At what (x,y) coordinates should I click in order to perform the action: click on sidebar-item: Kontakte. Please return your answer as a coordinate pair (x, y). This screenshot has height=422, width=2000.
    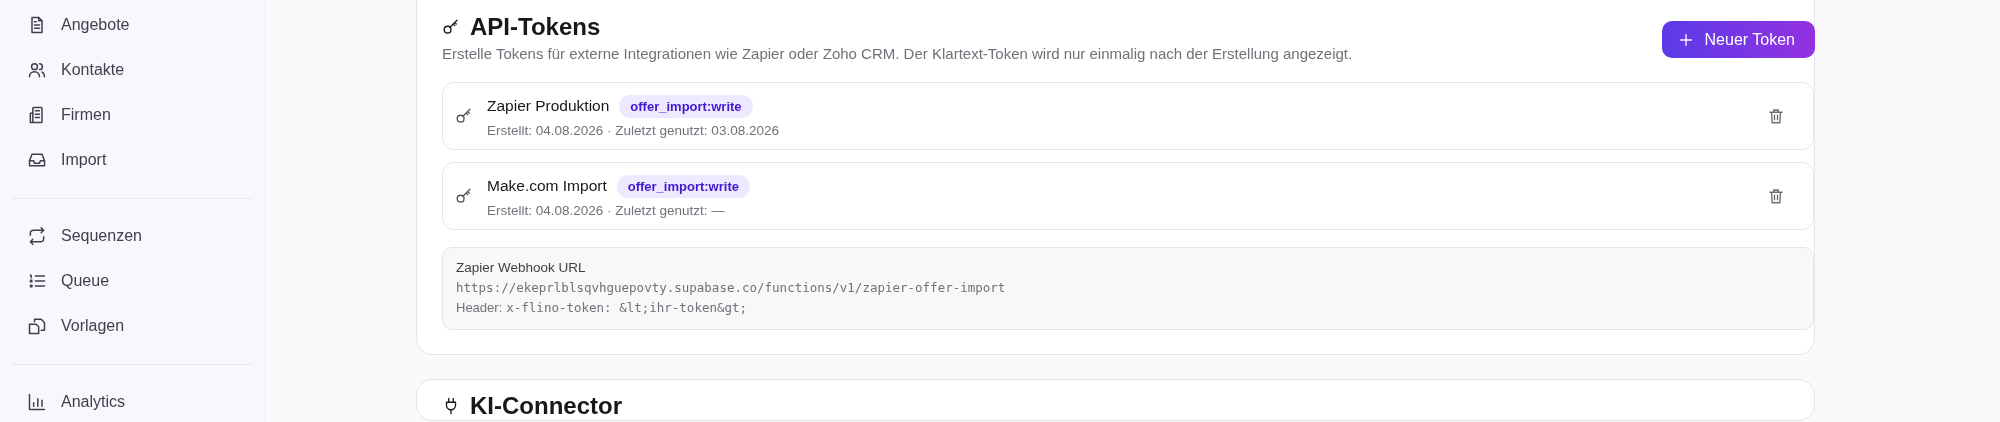
    Looking at the image, I should click on (132, 69).